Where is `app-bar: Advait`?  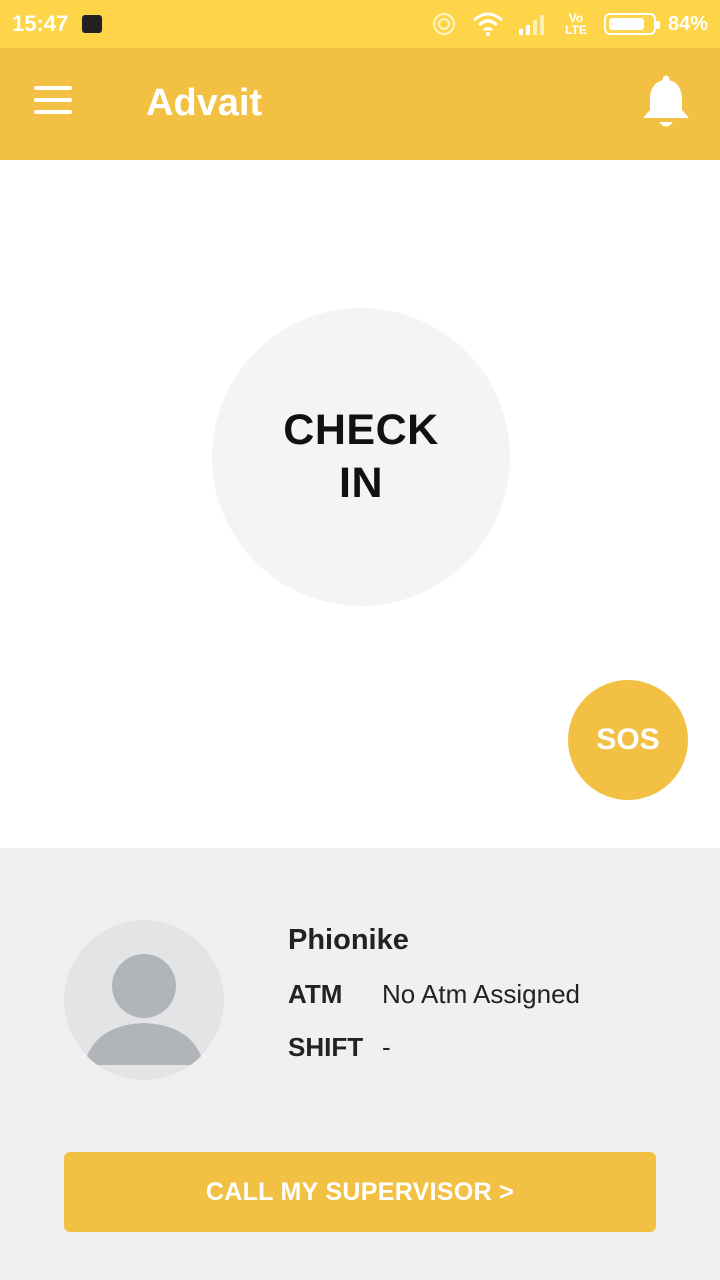
app-bar: Advait is located at coordinates (360, 104).